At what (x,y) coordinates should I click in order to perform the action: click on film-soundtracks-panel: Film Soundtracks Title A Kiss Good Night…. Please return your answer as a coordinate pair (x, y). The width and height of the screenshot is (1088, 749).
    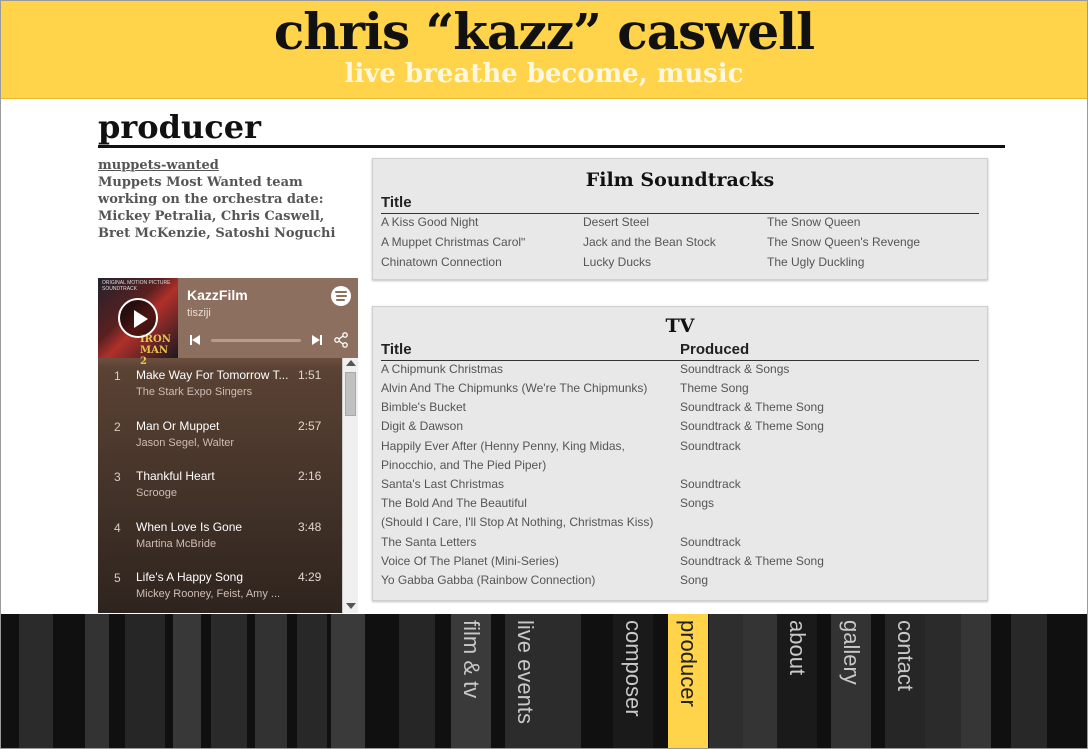
    Looking at the image, I should click on (680, 219).